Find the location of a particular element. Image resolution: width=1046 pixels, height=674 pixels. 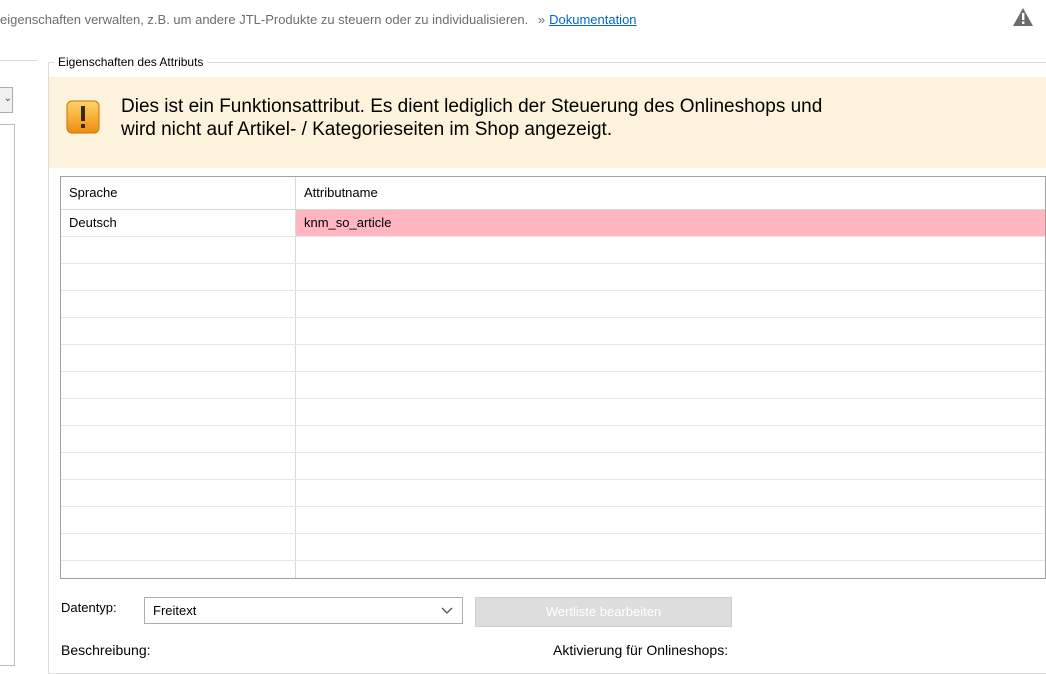

edit-value-list-button: Wertliste bearbeiten is located at coordinates (603, 612).